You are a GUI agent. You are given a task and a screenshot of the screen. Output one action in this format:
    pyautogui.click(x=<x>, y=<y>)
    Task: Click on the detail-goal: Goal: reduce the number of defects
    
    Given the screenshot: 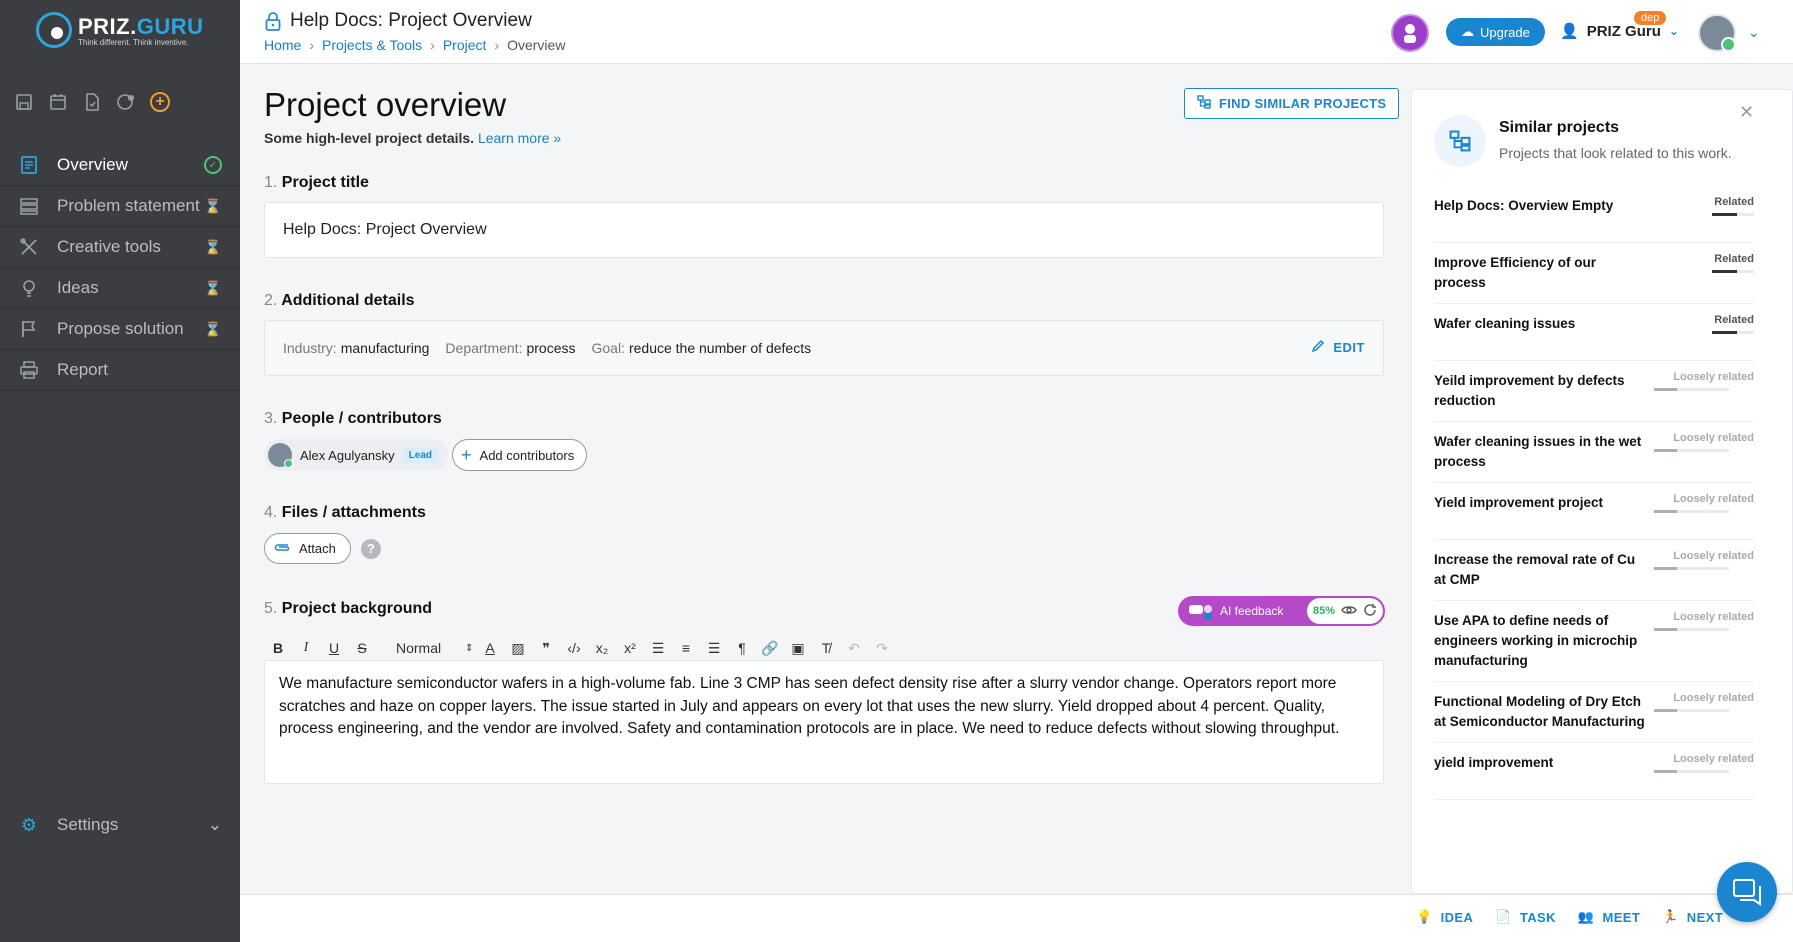 What is the action you would take?
    pyautogui.click(x=701, y=348)
    